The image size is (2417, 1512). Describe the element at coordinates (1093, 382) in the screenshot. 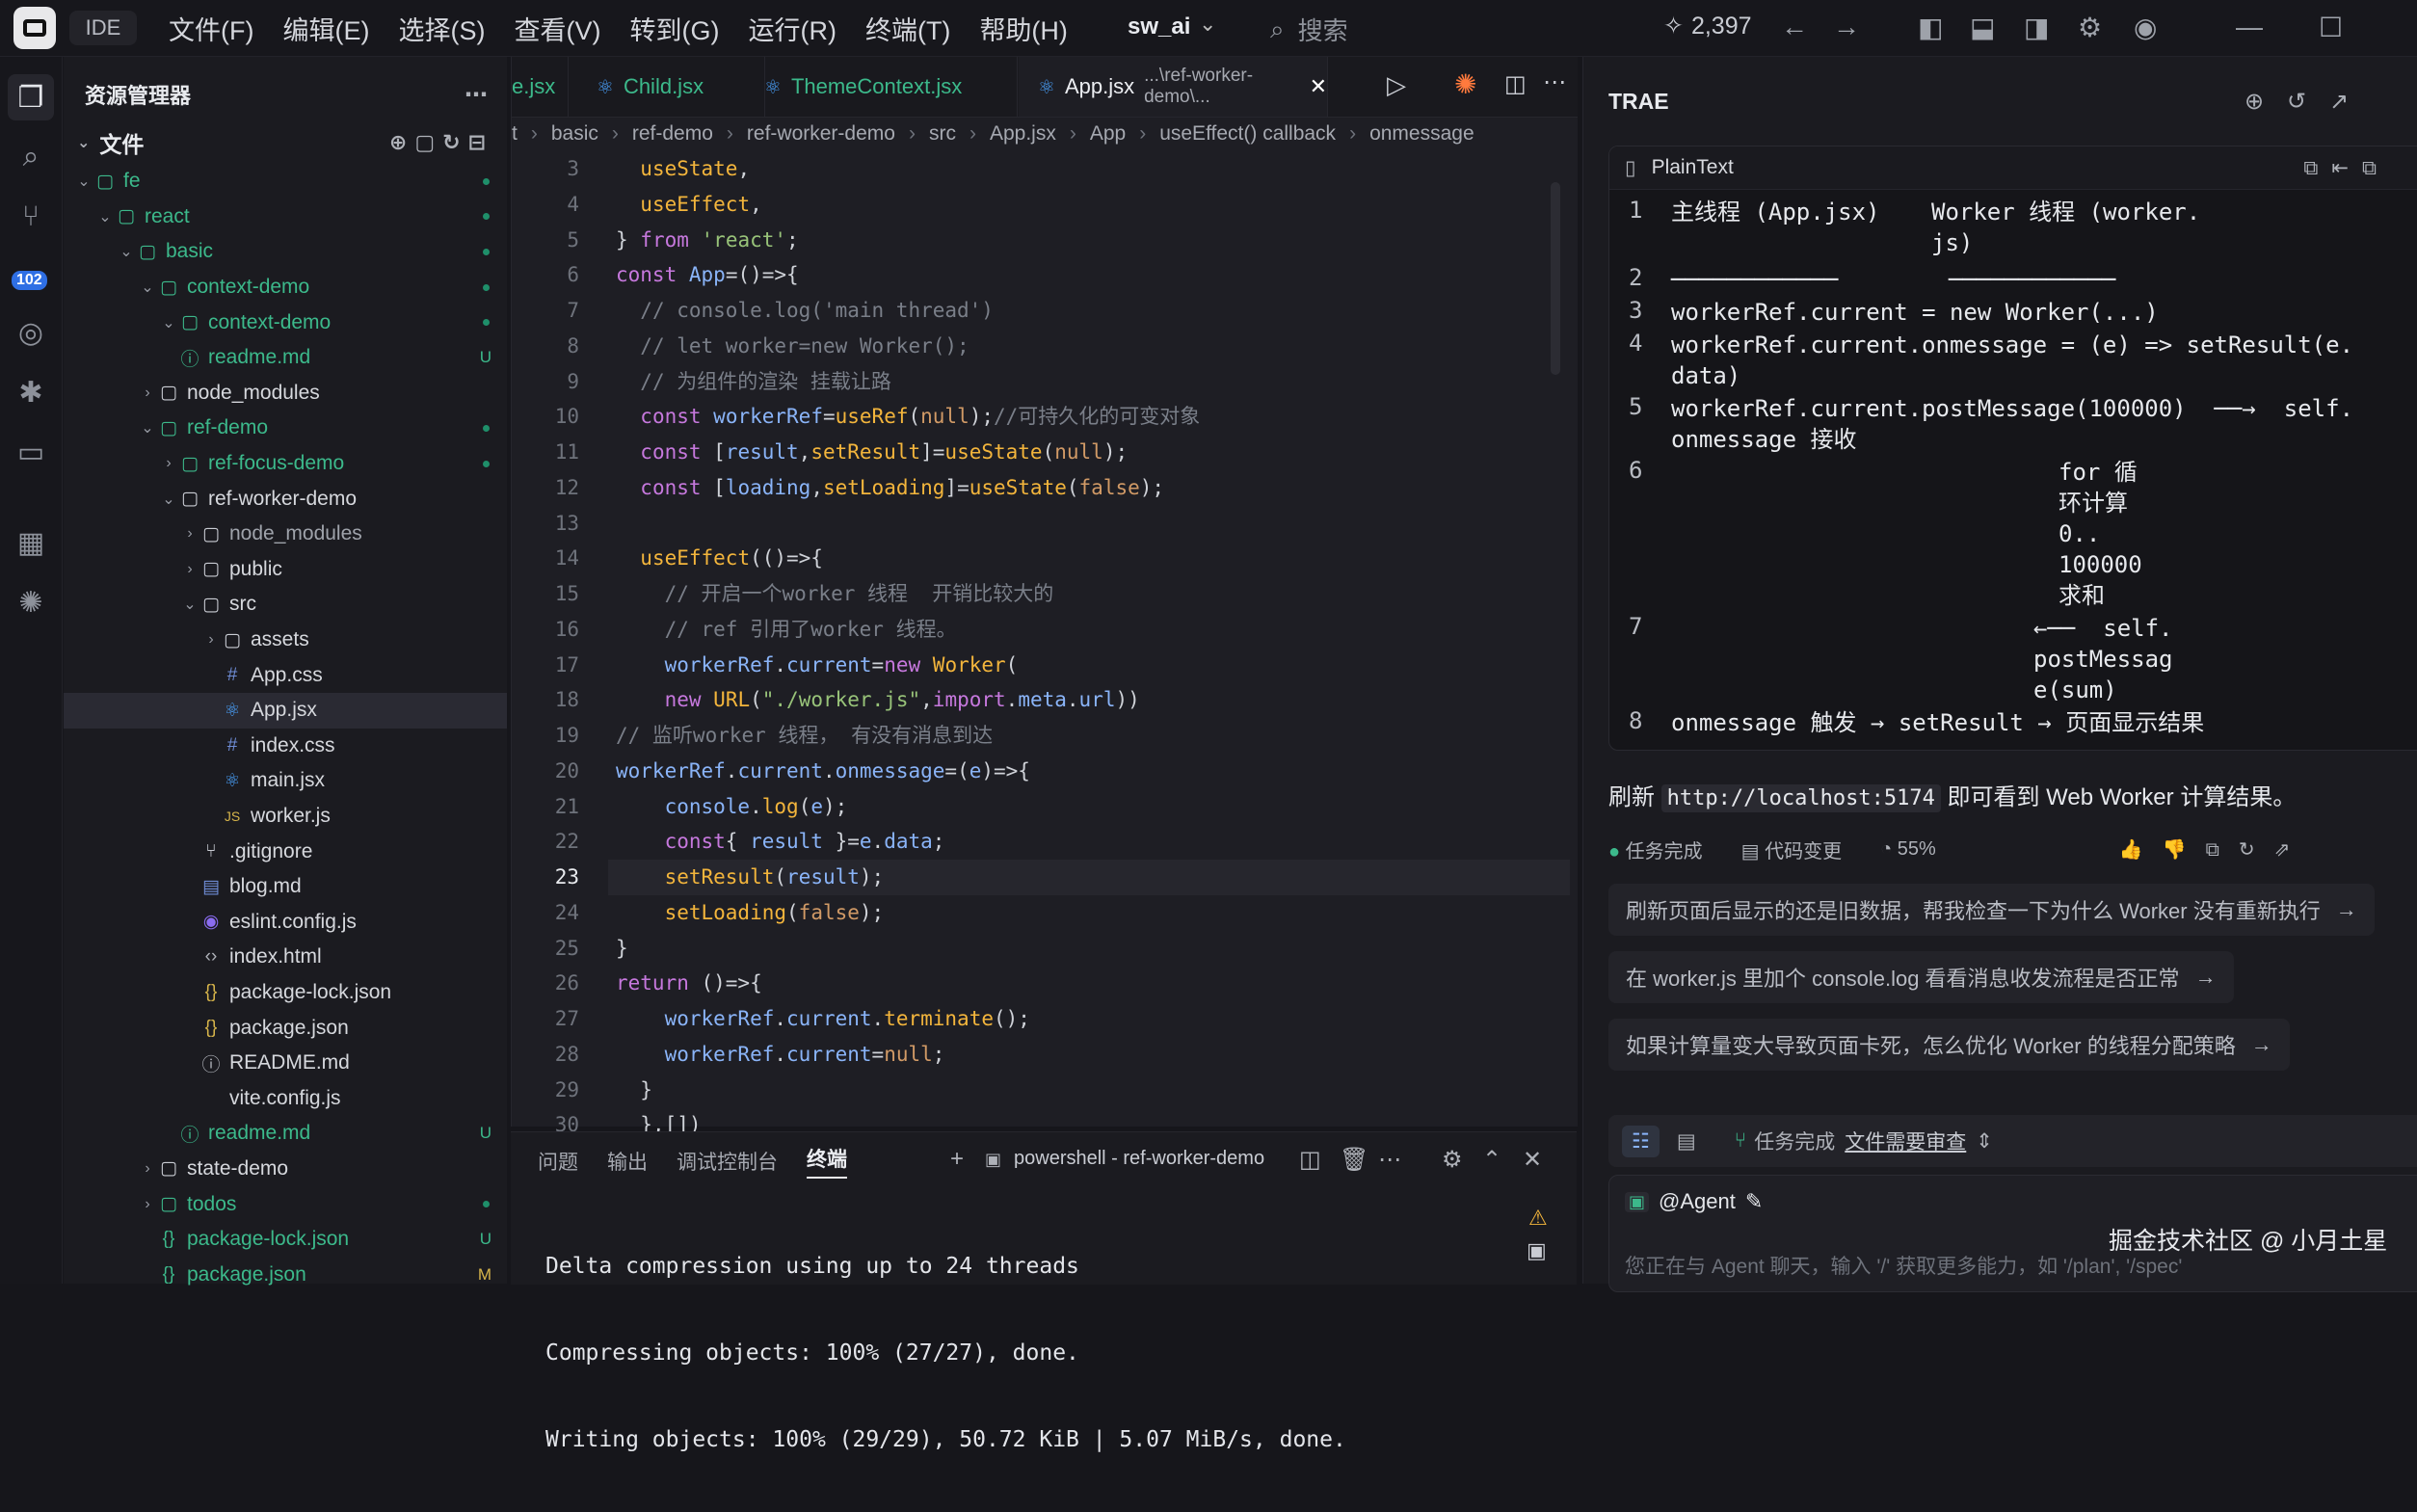

I see `code-line: // 为组件的渲染 挂载让路` at that location.